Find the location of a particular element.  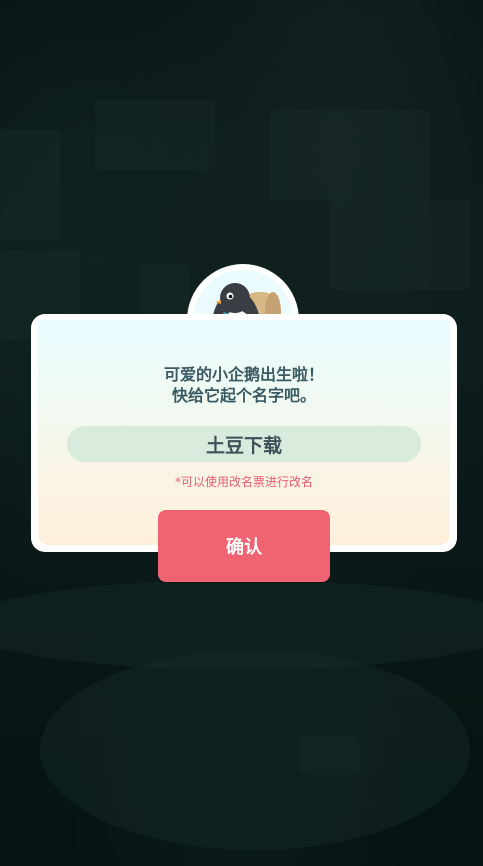

rename-hint: *可以使用改名票进行改名 is located at coordinates (243, 482).